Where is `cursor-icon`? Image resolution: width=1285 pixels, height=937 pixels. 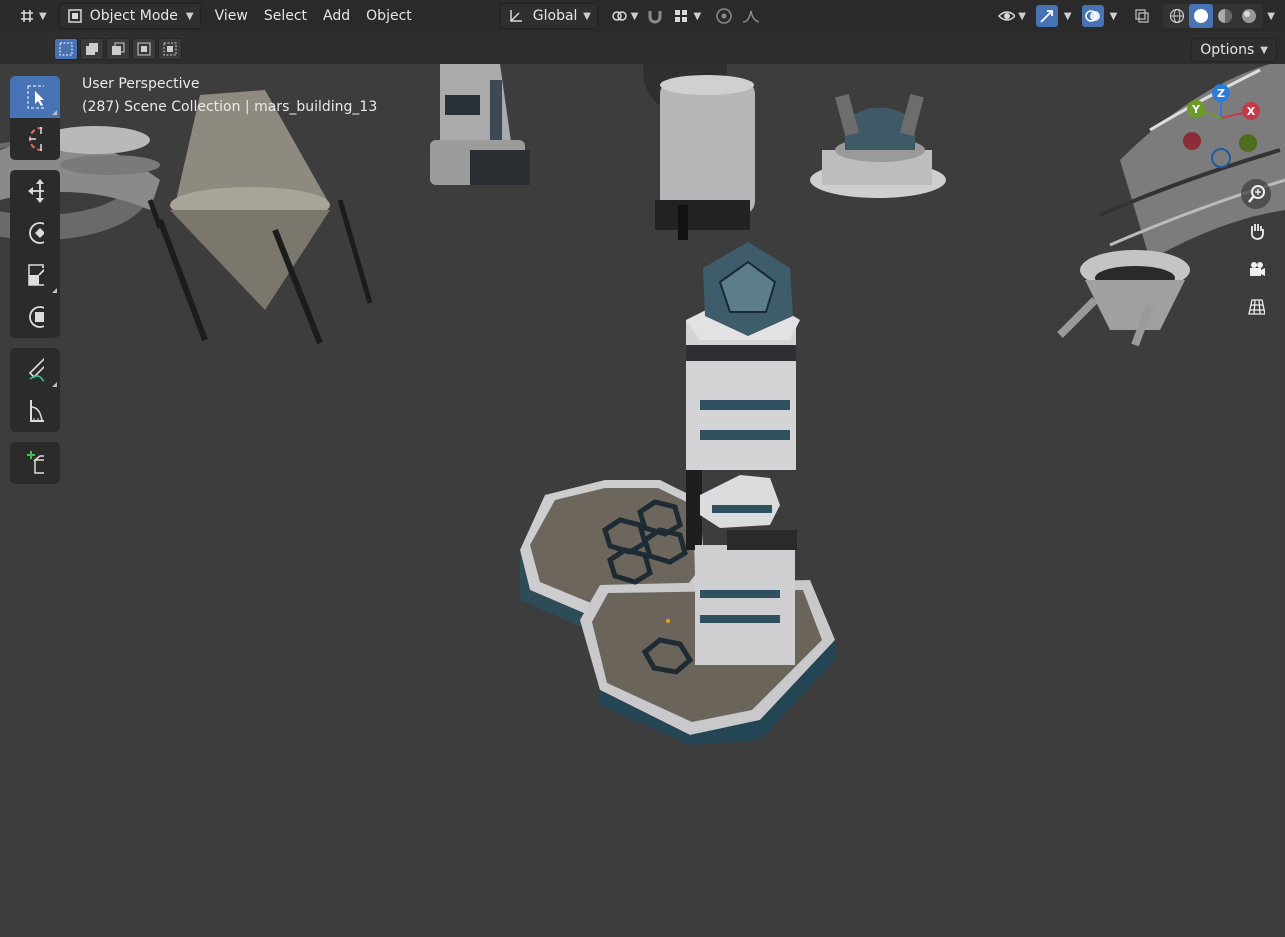
cursor-icon is located at coordinates (35, 139).